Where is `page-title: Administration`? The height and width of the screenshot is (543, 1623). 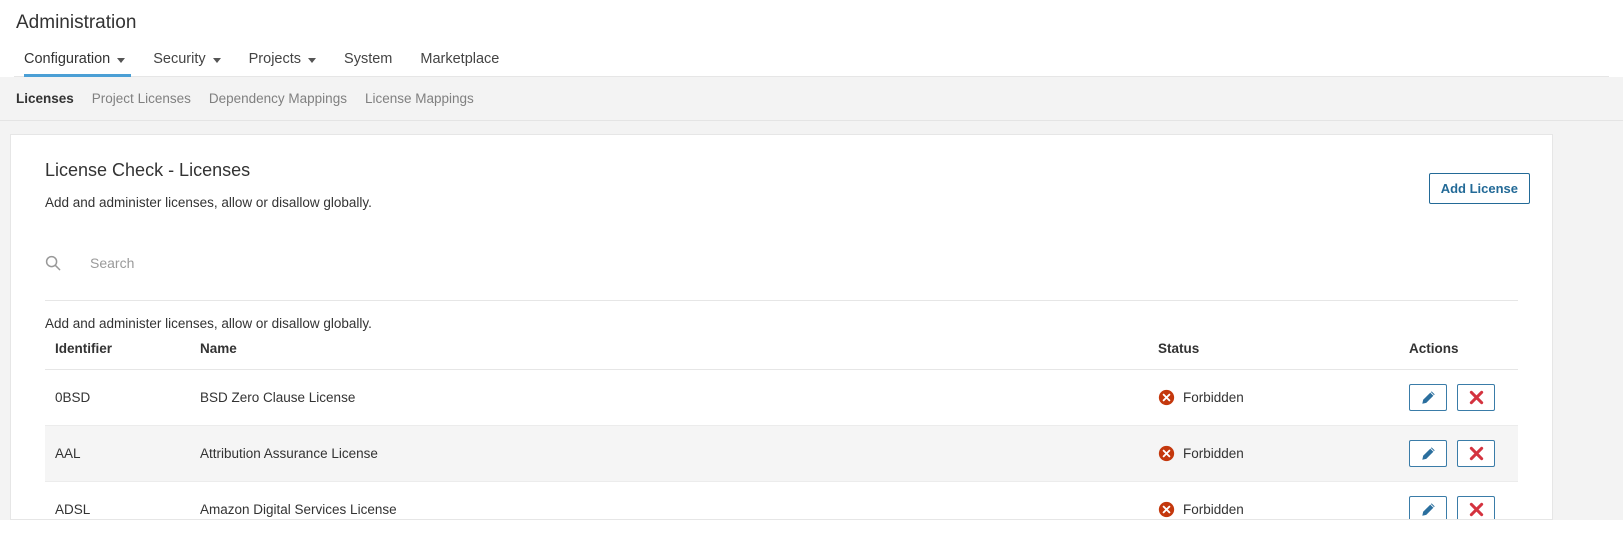 page-title: Administration is located at coordinates (76, 22).